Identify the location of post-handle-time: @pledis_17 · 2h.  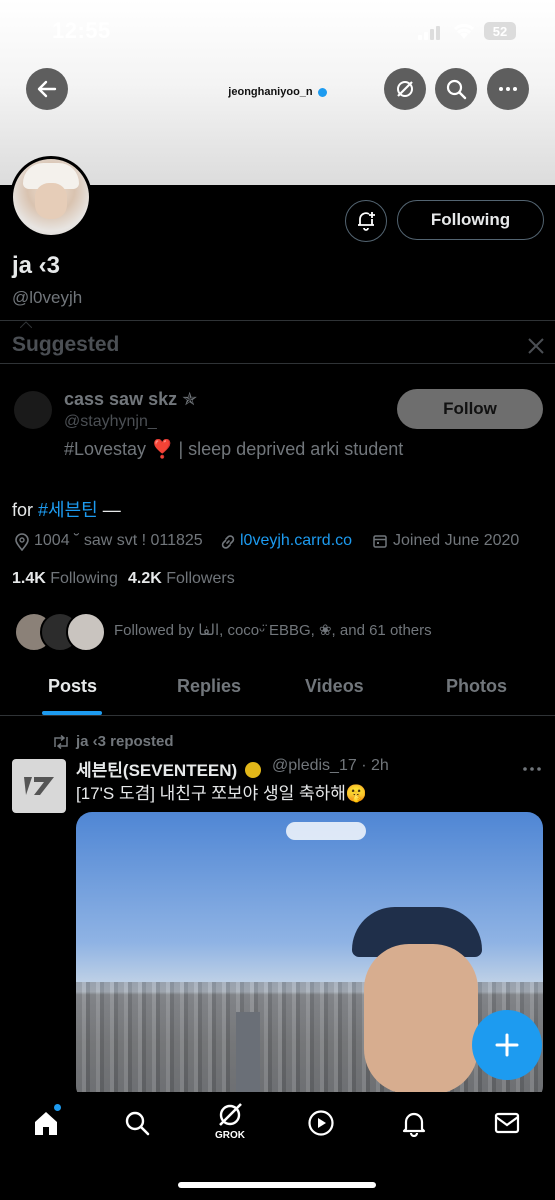
(330, 765).